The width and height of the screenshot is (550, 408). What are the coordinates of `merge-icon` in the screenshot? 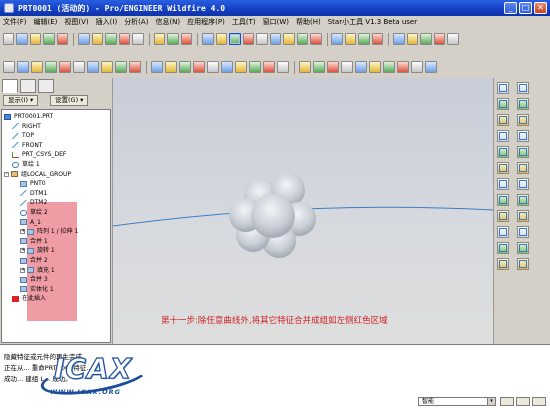 It's located at (523, 184).